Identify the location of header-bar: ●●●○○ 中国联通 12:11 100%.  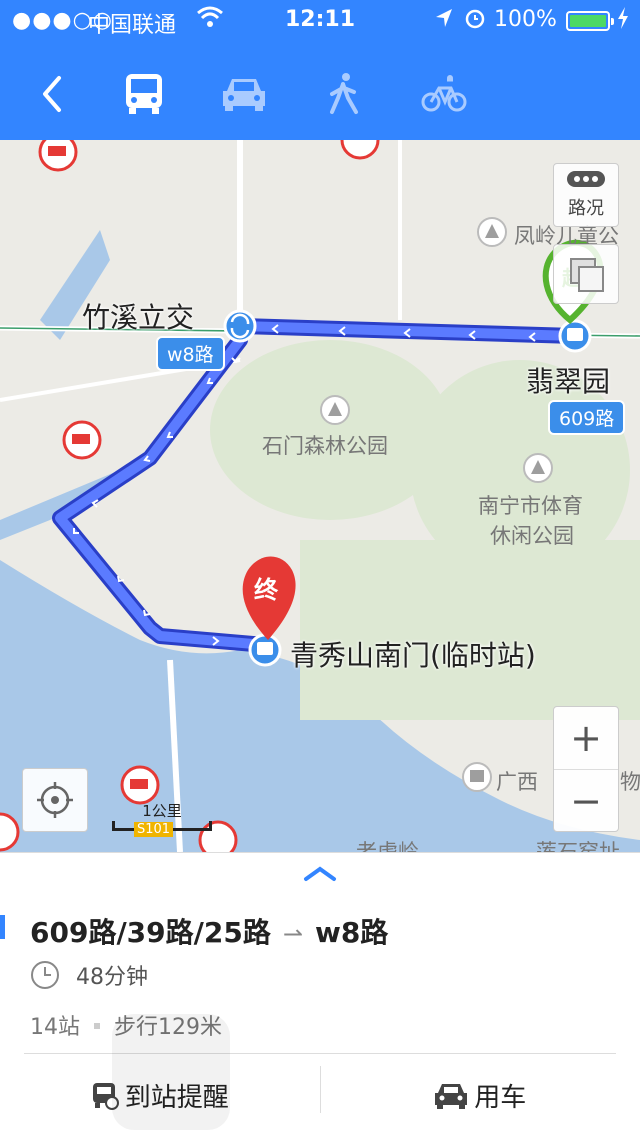
(320, 70).